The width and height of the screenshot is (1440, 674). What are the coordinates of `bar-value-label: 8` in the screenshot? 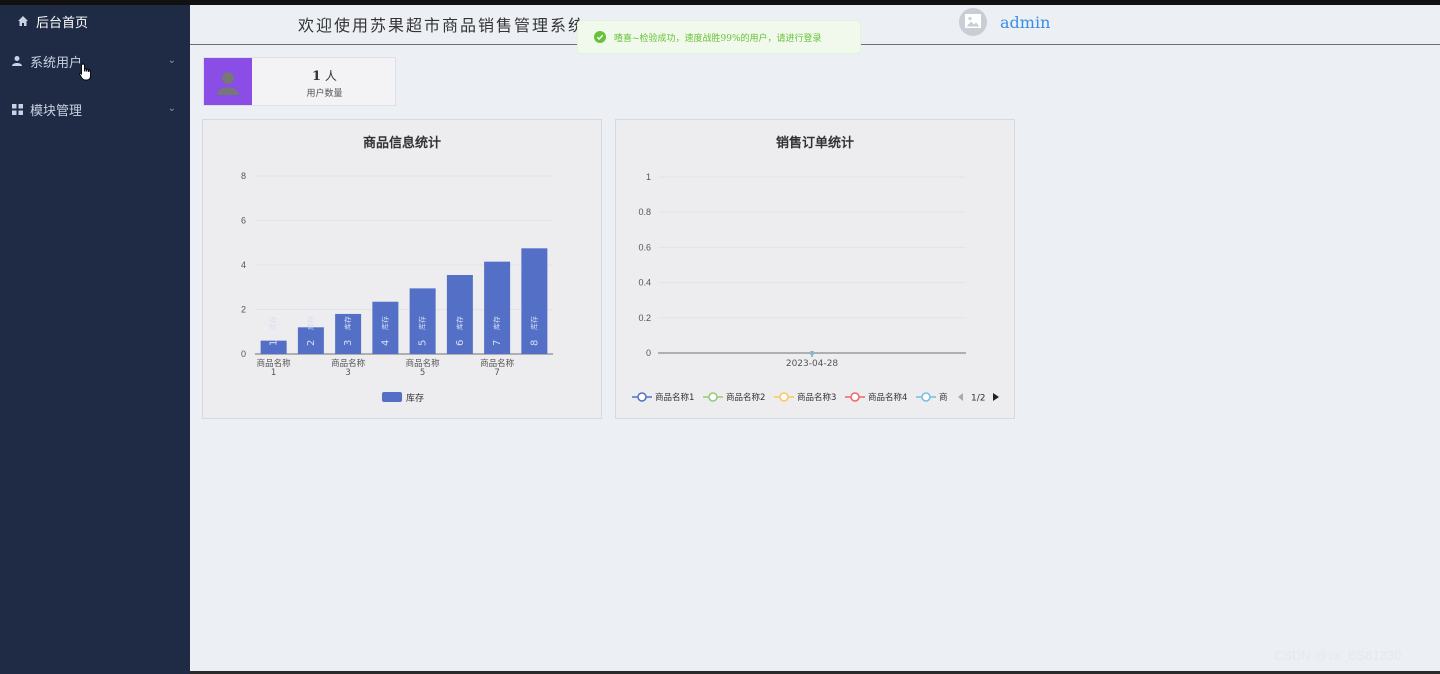 It's located at (534, 343).